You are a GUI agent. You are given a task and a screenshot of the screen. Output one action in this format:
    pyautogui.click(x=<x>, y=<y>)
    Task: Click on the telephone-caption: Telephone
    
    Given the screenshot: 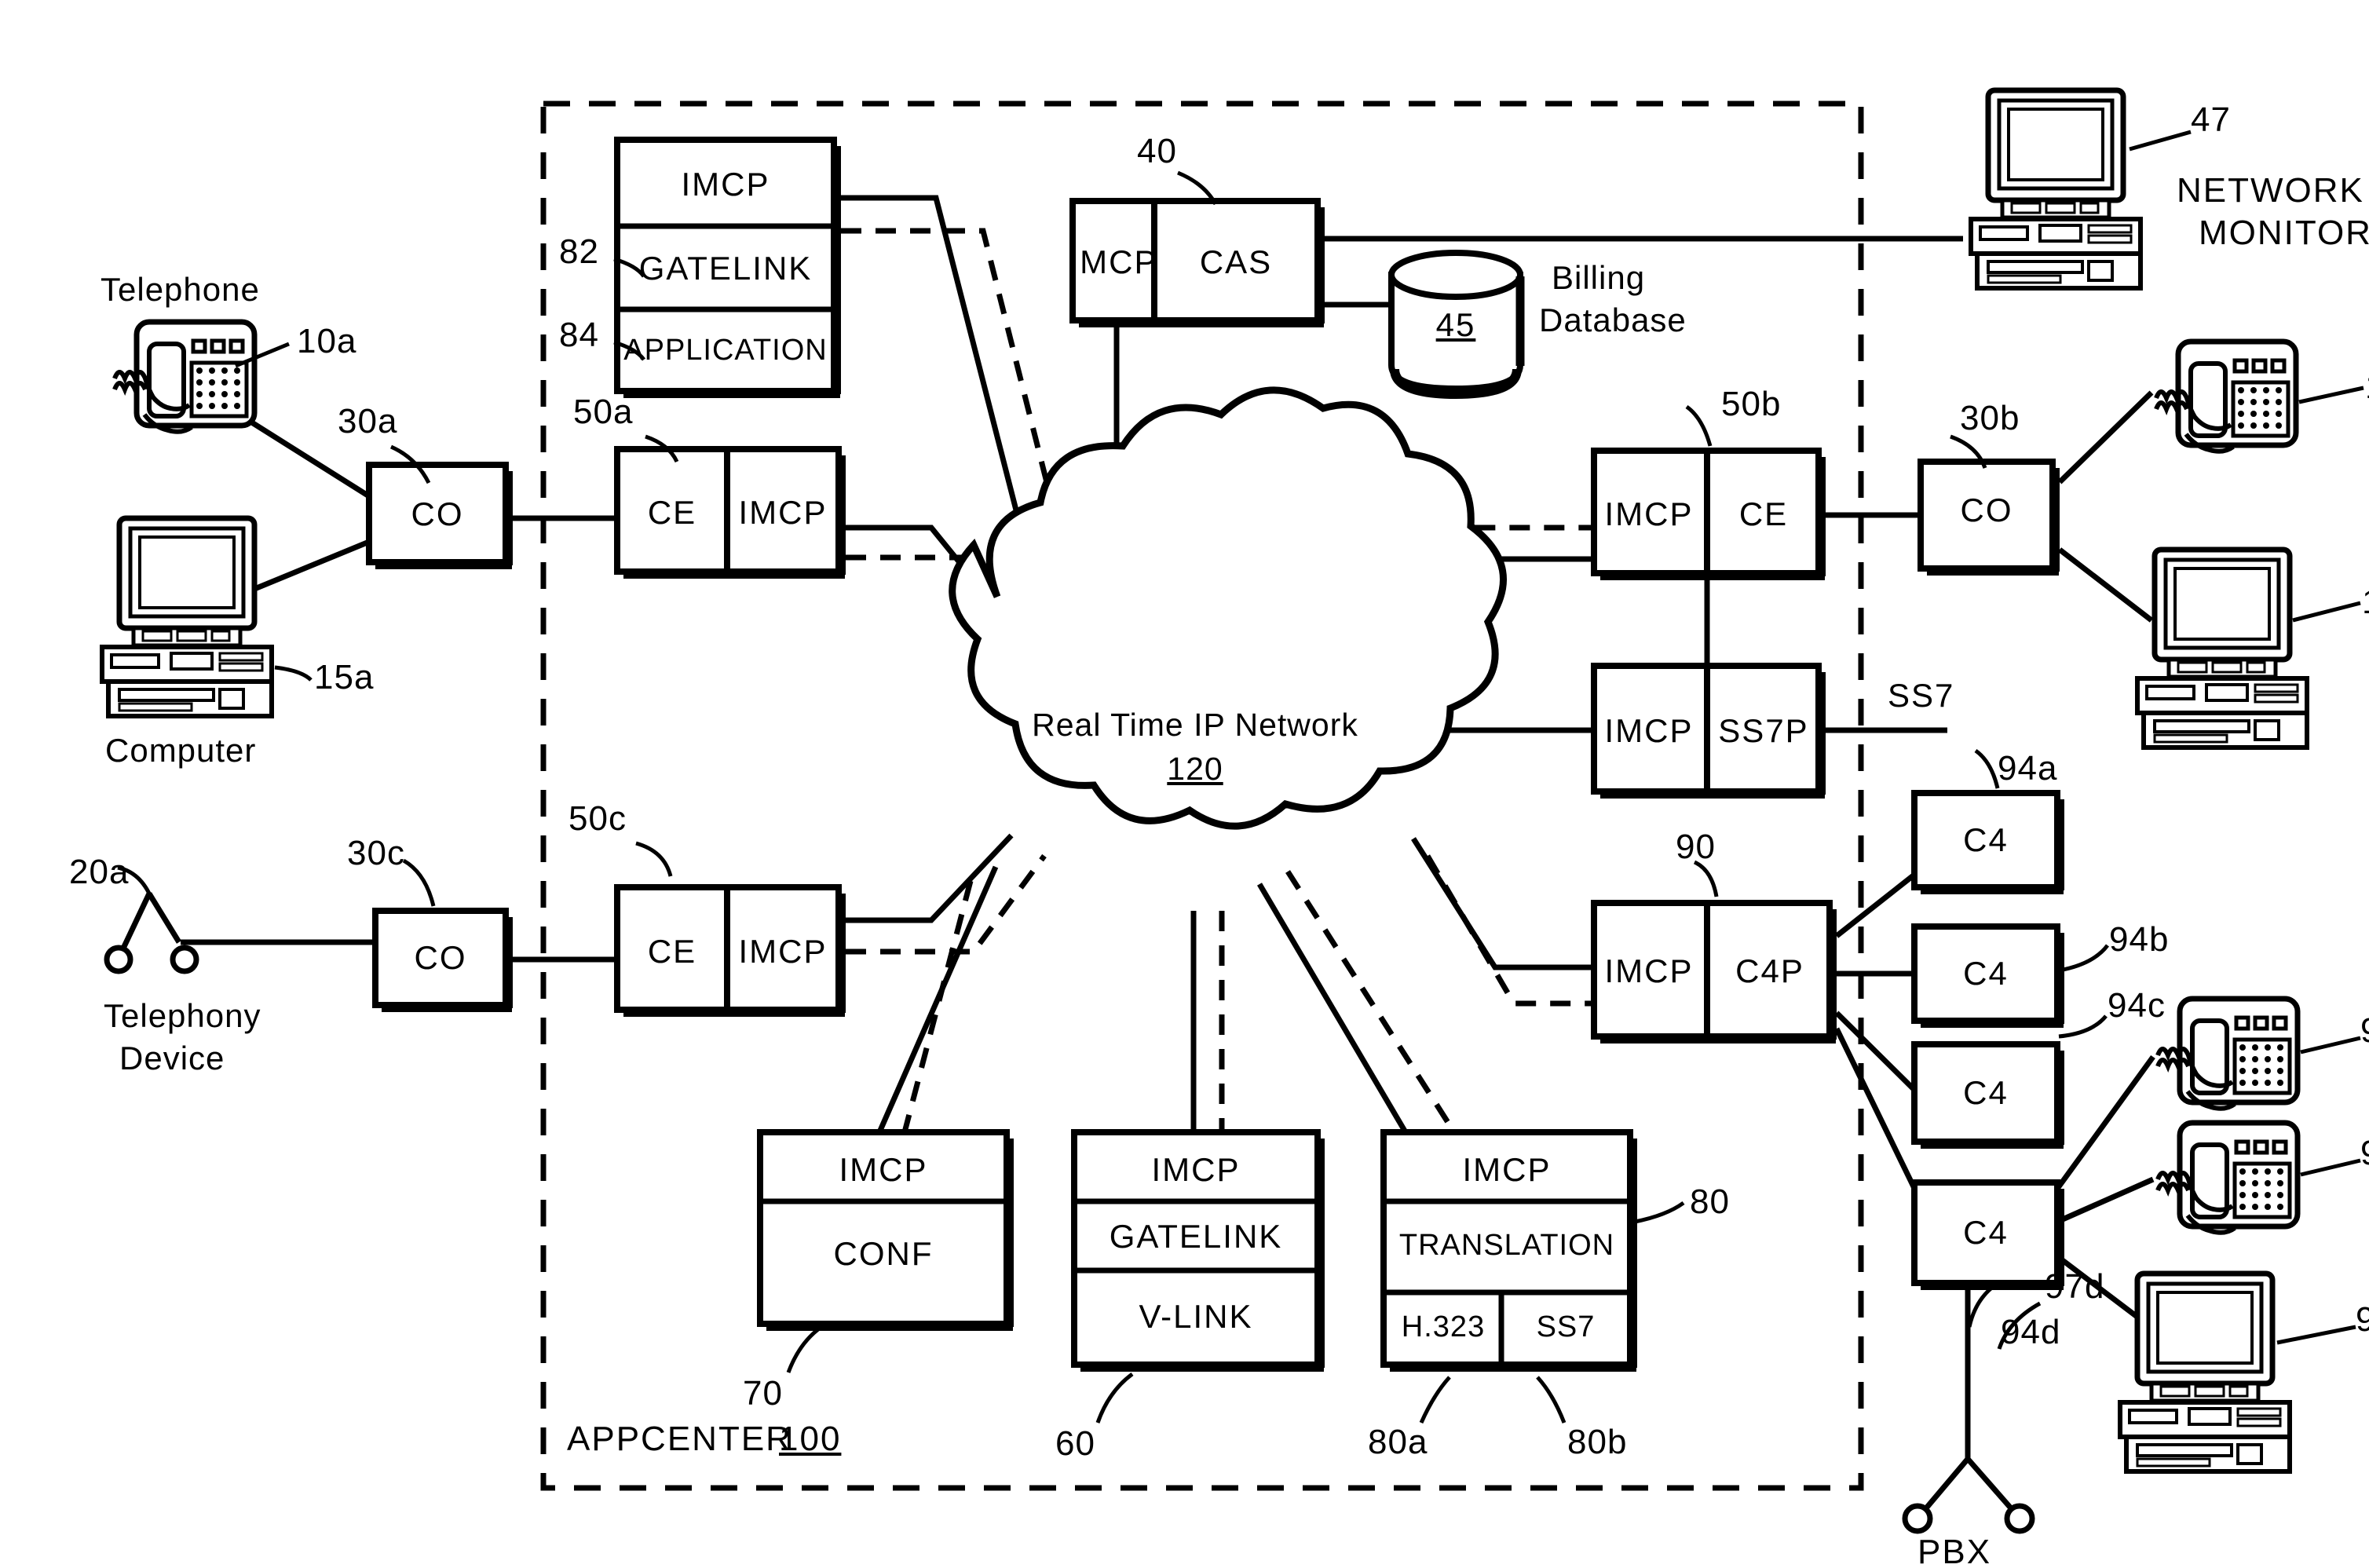 What is the action you would take?
    pyautogui.click(x=180, y=289)
    